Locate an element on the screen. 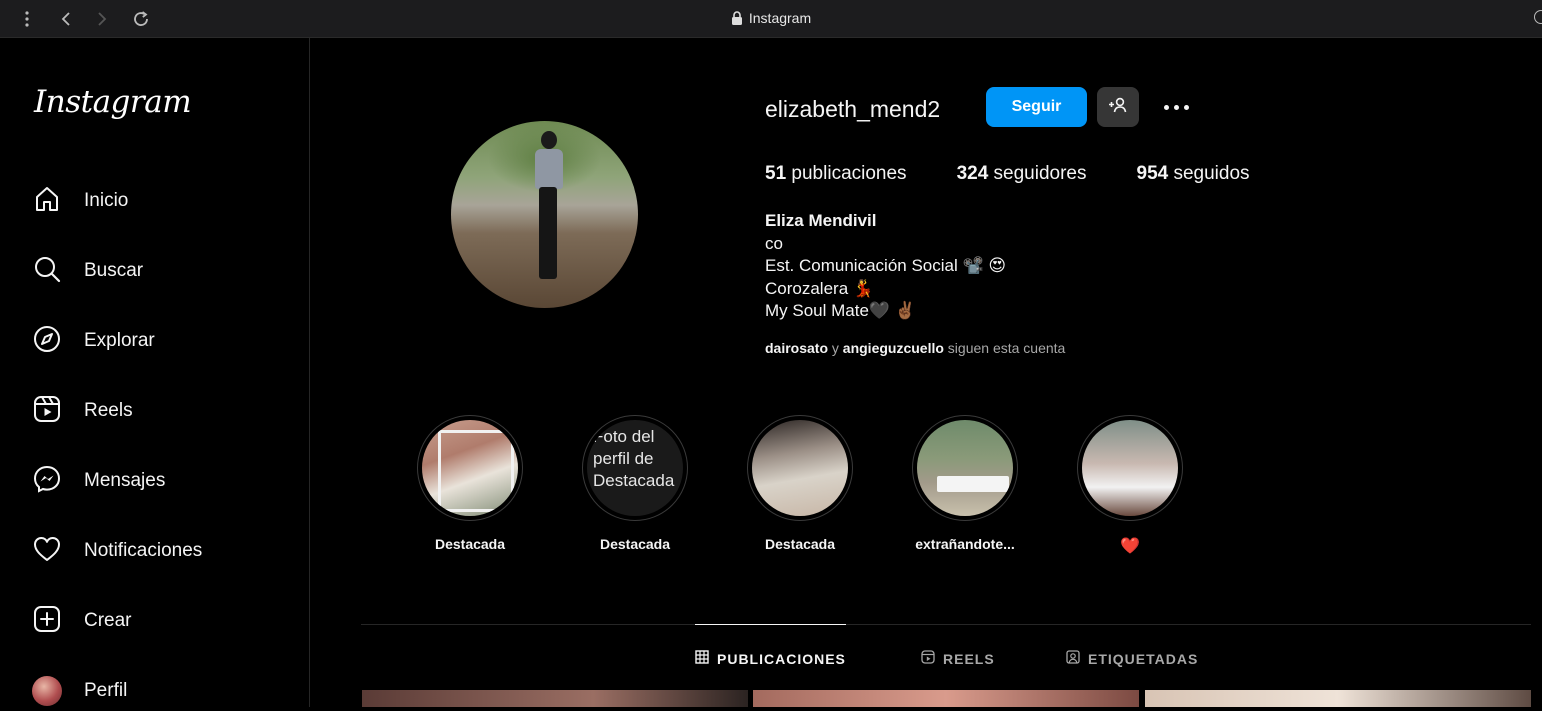 The width and height of the screenshot is (1542, 711). avatar is located at coordinates (47, 691).